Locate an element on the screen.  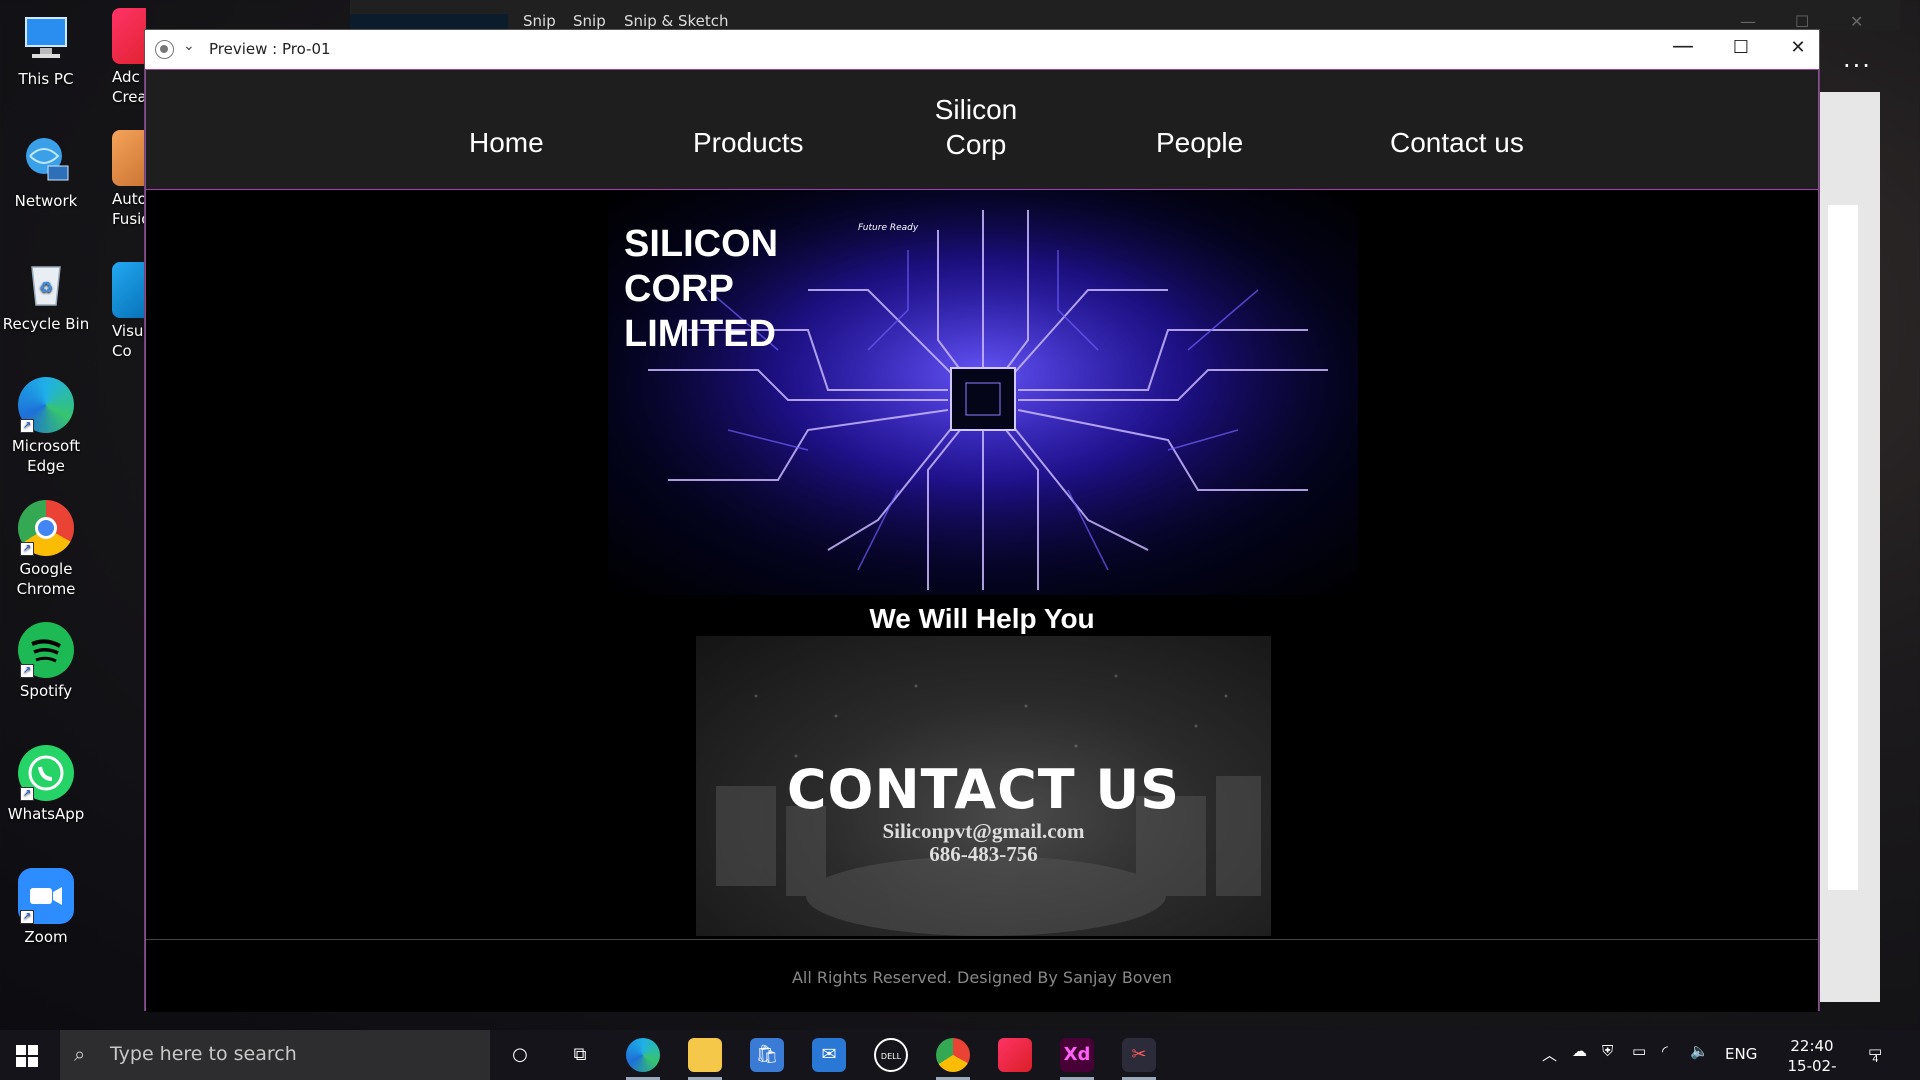
nav-products: Products is located at coordinates (748, 143).